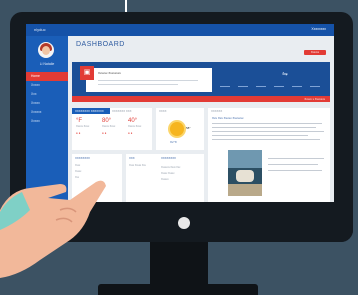  Describe the element at coordinates (272, 87) in the screenshot. I see `banner-sparkline` at that location.